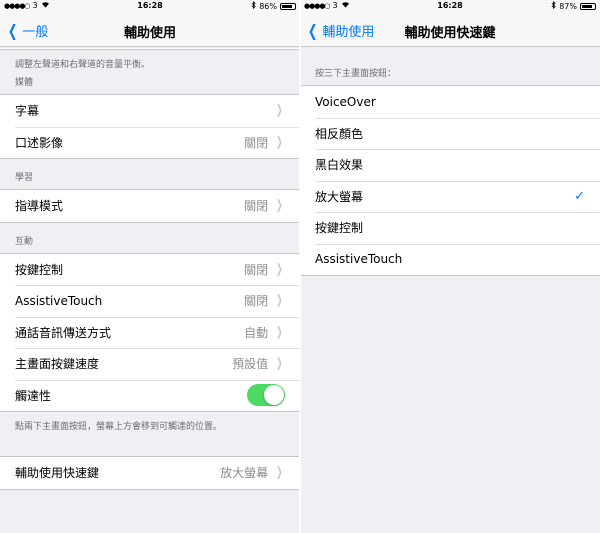 The height and width of the screenshot is (533, 600). I want to click on learning-group: 指導模式 關閉 ❯, so click(150, 206).